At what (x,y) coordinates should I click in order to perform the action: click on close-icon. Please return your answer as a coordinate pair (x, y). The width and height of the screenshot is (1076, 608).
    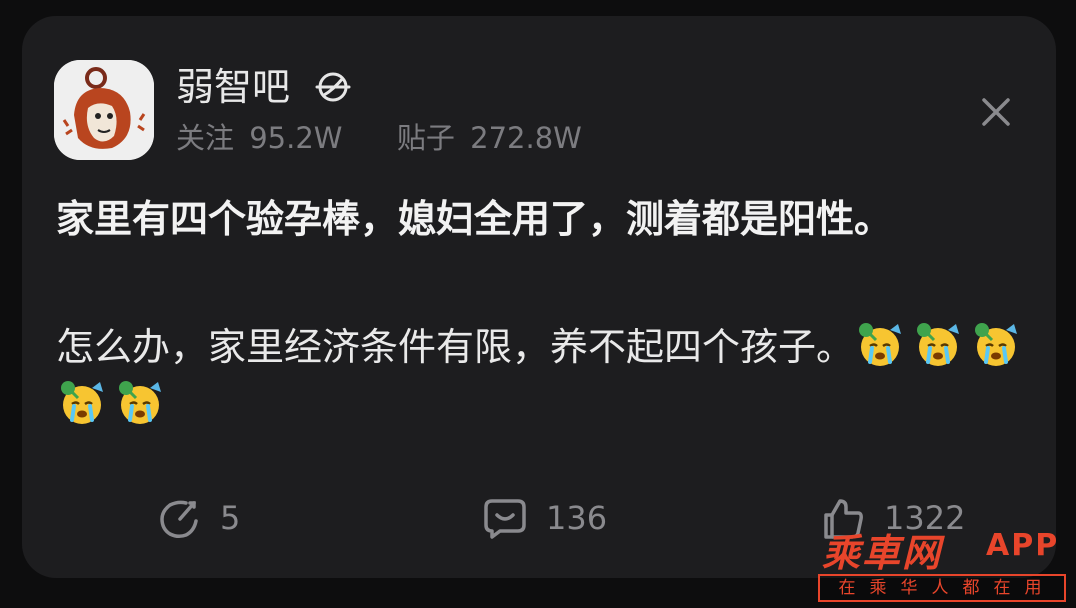
    Looking at the image, I should click on (996, 112).